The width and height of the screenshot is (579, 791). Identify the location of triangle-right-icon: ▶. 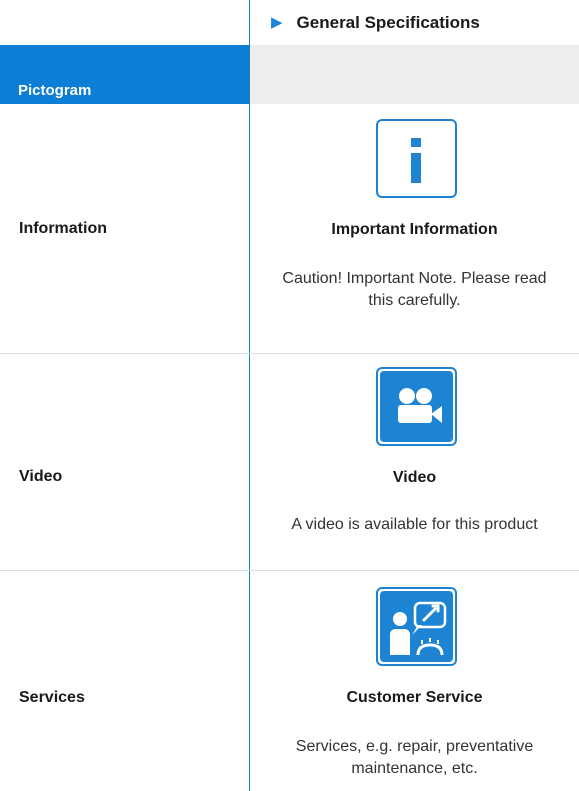
(277, 22).